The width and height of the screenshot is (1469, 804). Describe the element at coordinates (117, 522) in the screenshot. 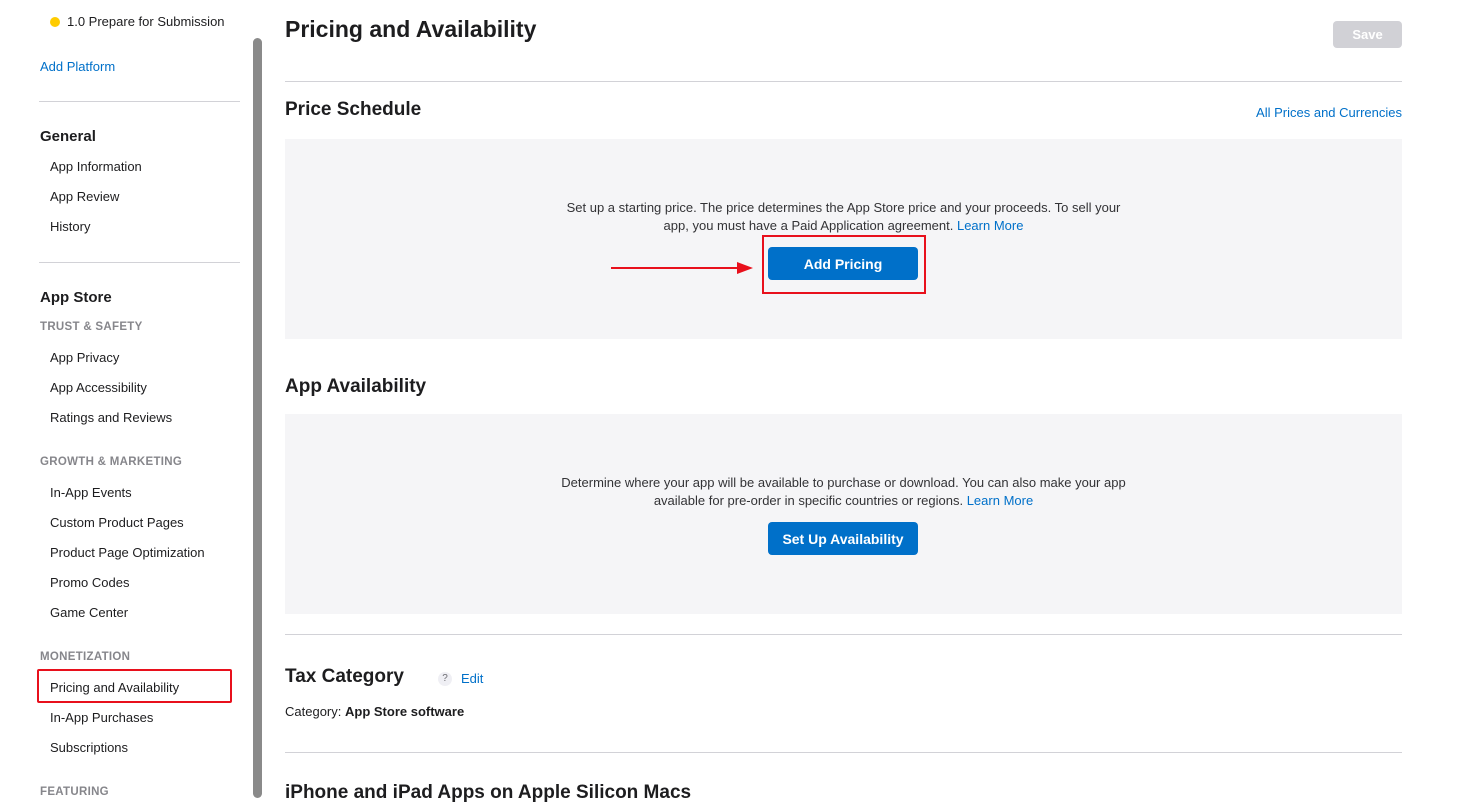

I see `sidebar-item-custom-product-pages: Custom Product Pages` at that location.